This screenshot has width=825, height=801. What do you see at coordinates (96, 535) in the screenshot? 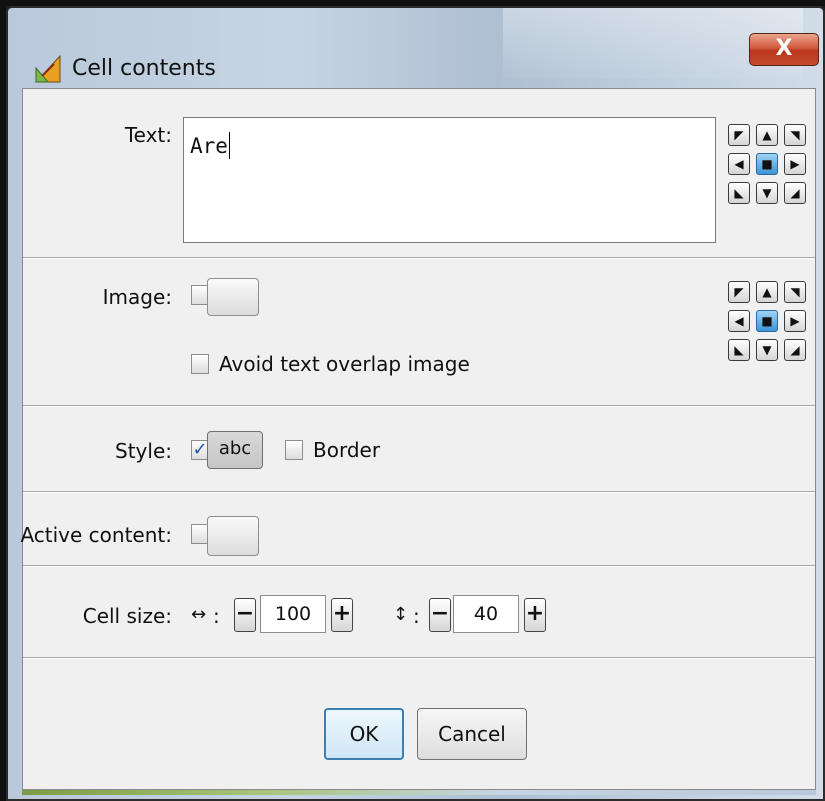
I see `active-content-label: Active content:` at bounding box center [96, 535].